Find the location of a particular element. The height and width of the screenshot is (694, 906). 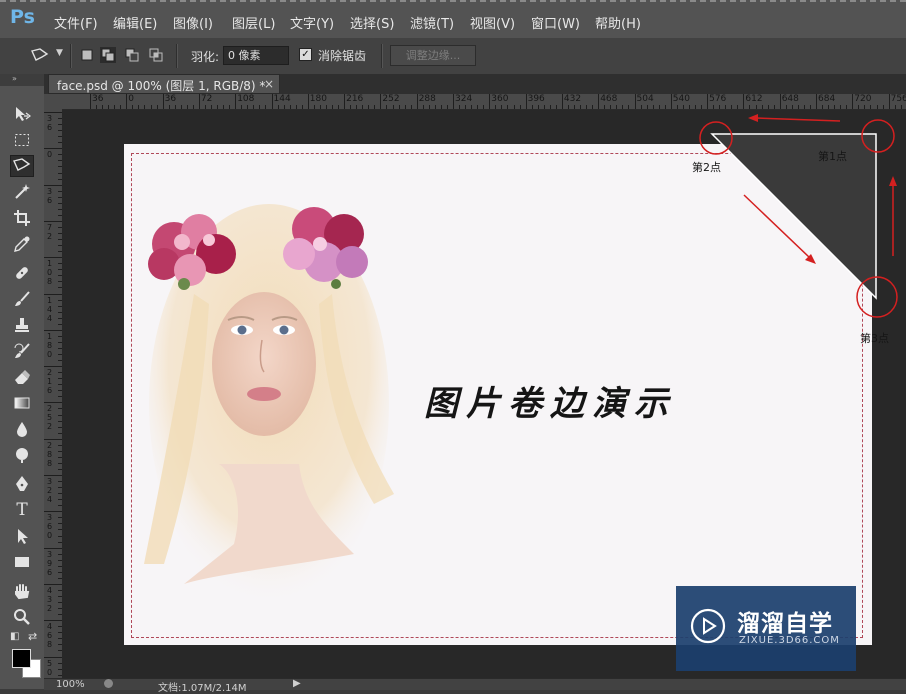

status-share-icon is located at coordinates (108, 683).